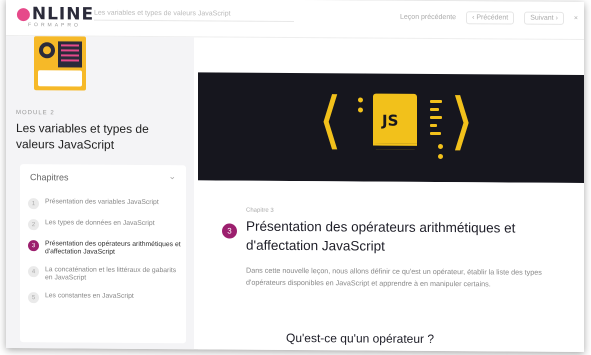 This screenshot has width=591, height=355. Describe the element at coordinates (24, 14) in the screenshot. I see `logo-mark: ●` at that location.